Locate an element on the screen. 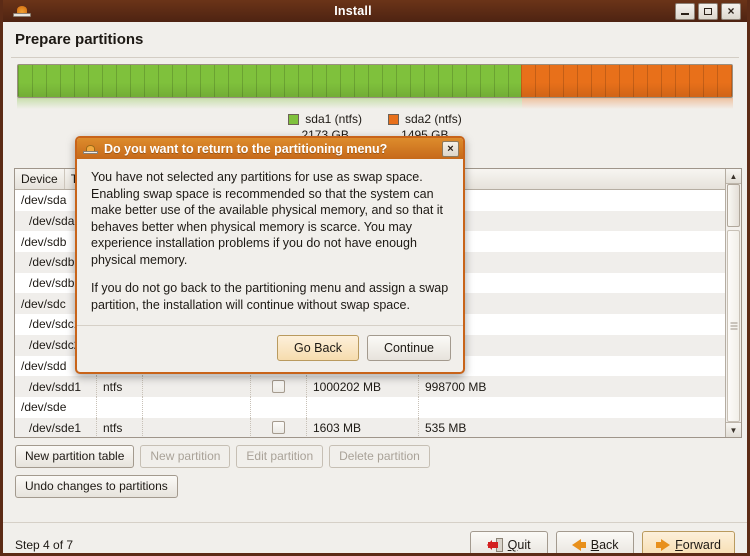  legend-label: sda2 (ntfs) is located at coordinates (433, 119).